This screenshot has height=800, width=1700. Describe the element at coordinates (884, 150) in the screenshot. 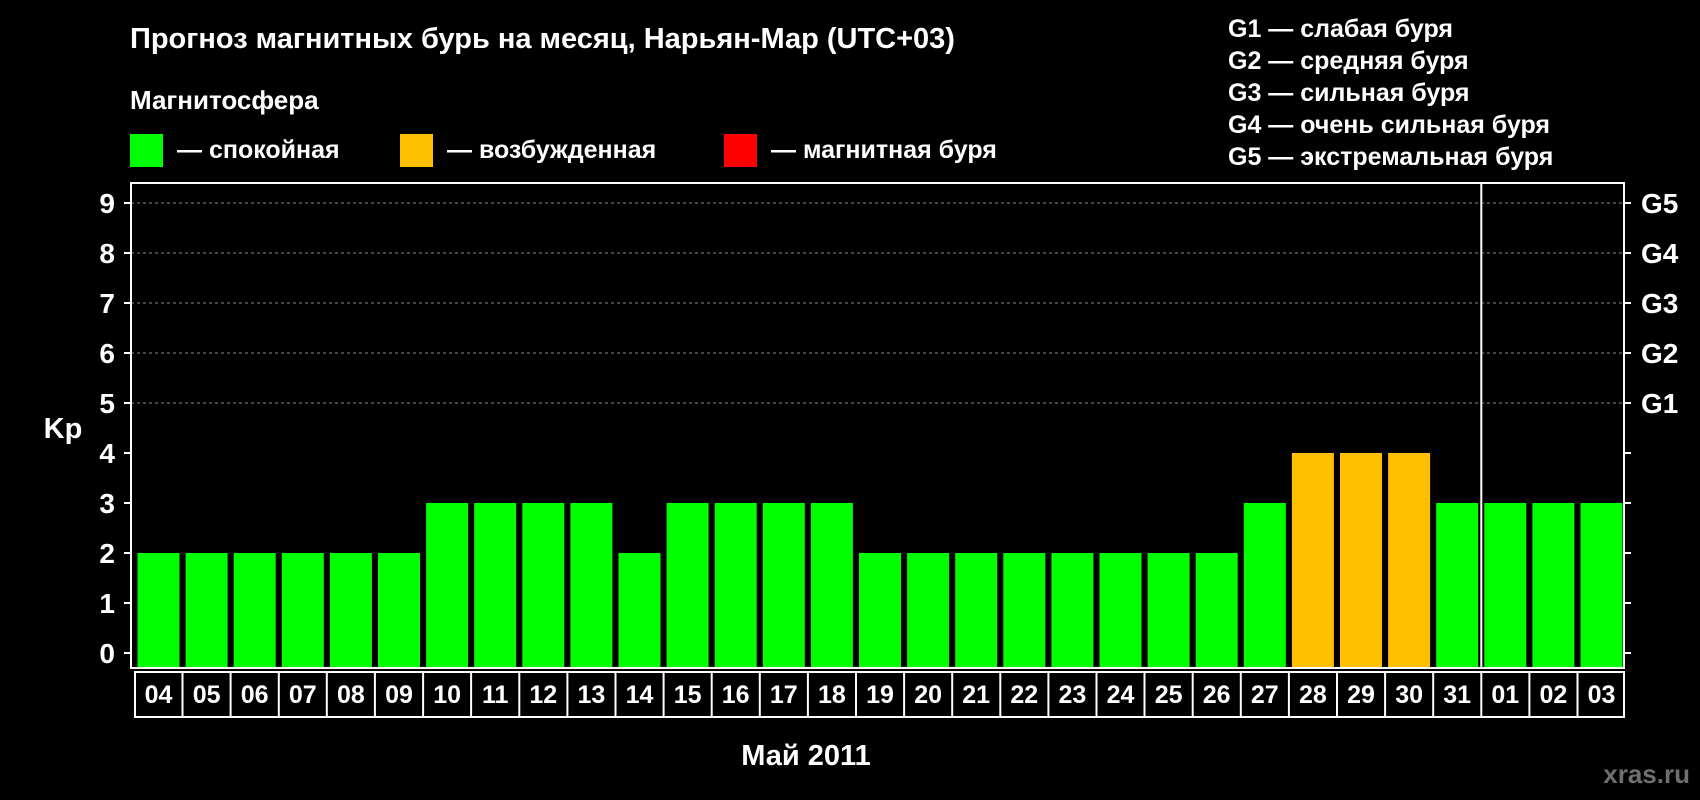

I see `legend-label-storm: — магнитная буря` at that location.